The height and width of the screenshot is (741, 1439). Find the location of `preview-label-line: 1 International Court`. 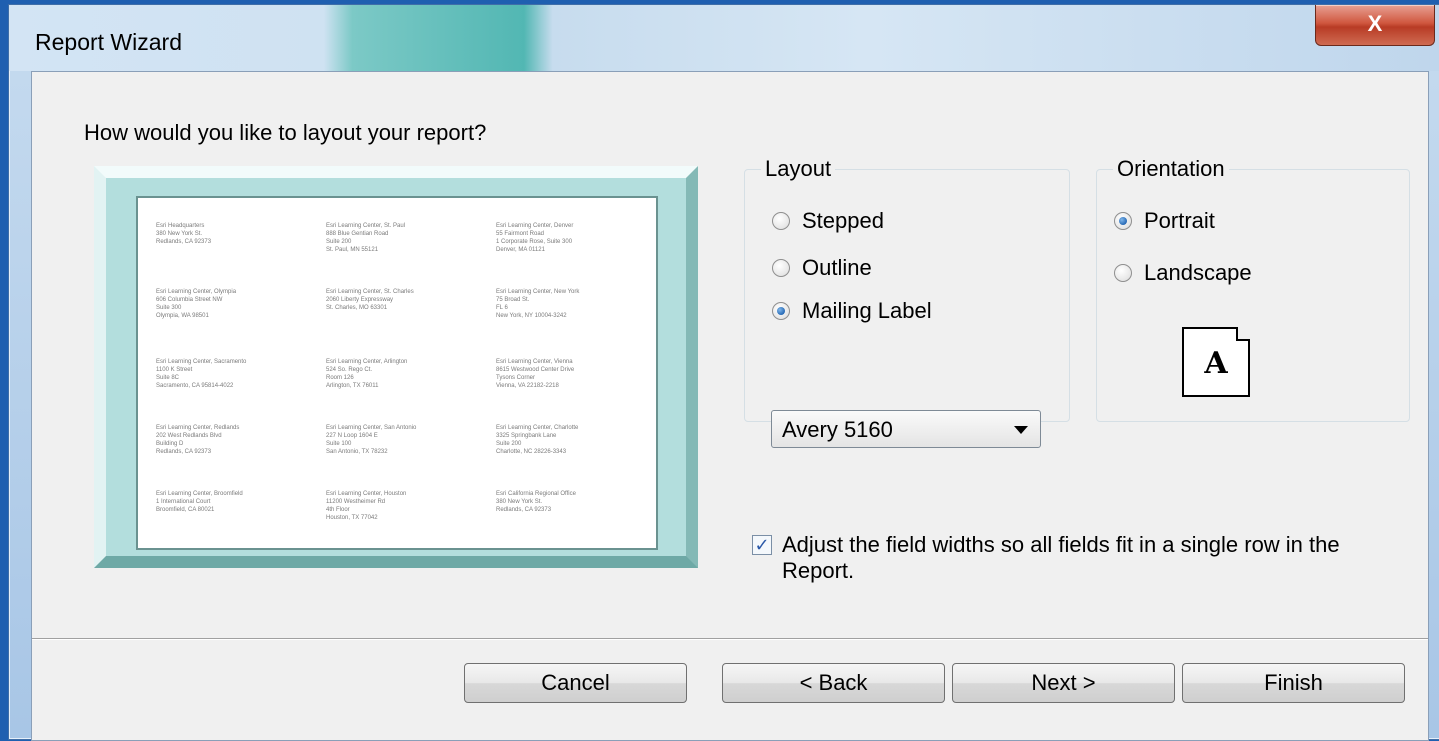

preview-label-line: 1 International Court is located at coordinates (183, 502).